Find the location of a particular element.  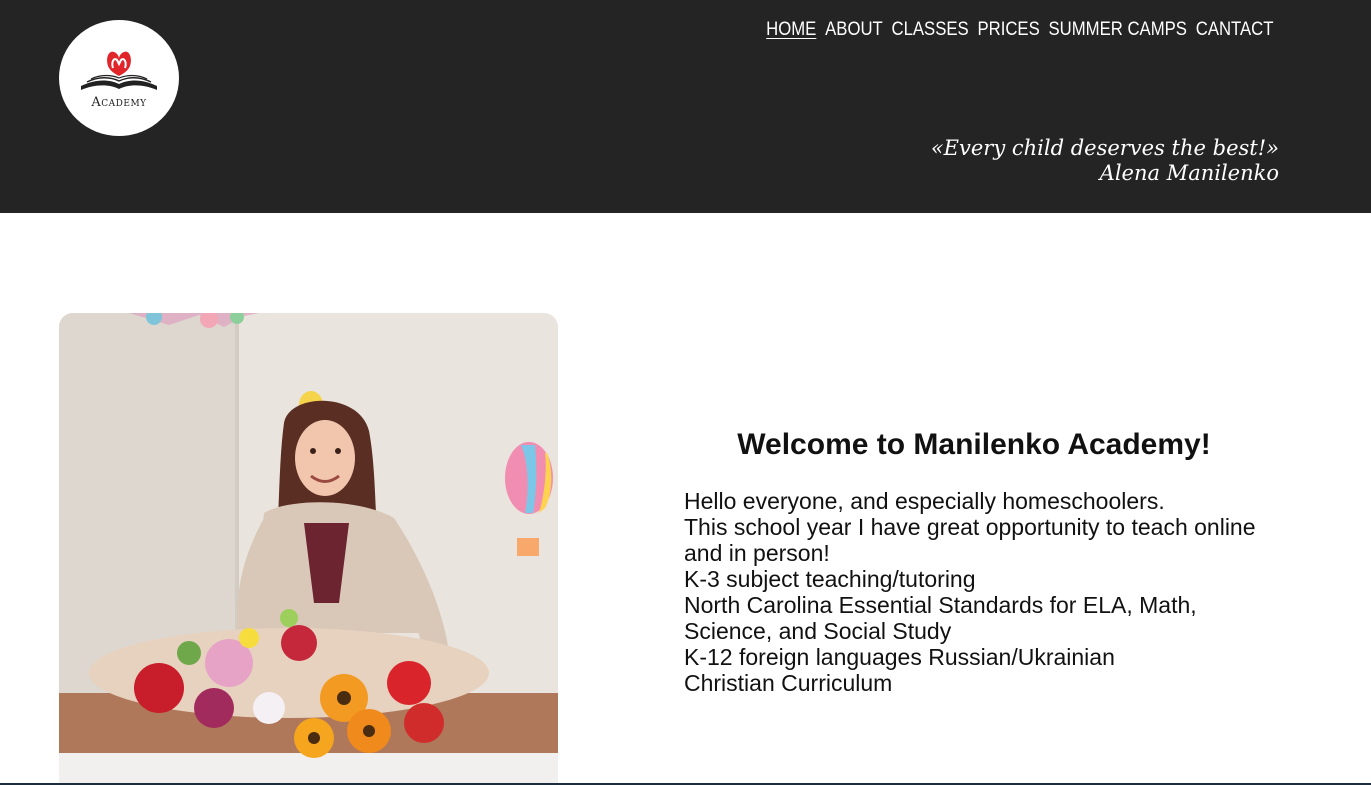

academy-logo: Academy is located at coordinates (119, 78).